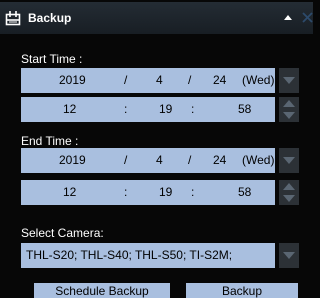  Describe the element at coordinates (52, 59) in the screenshot. I see `start-time-label: Start Time :` at that location.